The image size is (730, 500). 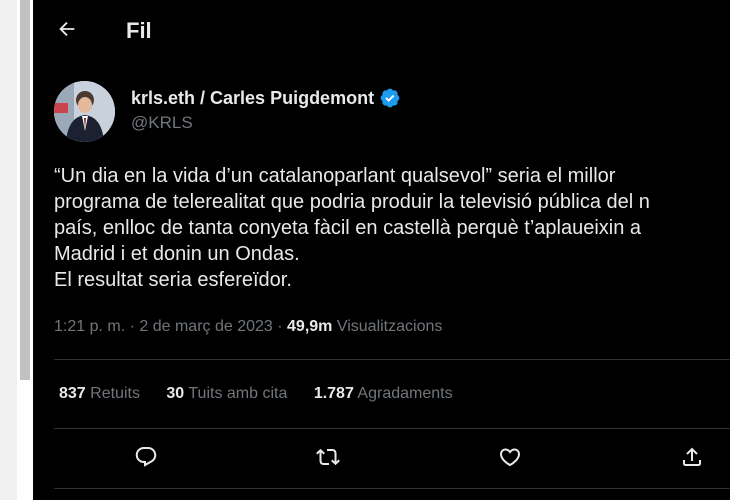 I want to click on reply-button, so click(x=146, y=459).